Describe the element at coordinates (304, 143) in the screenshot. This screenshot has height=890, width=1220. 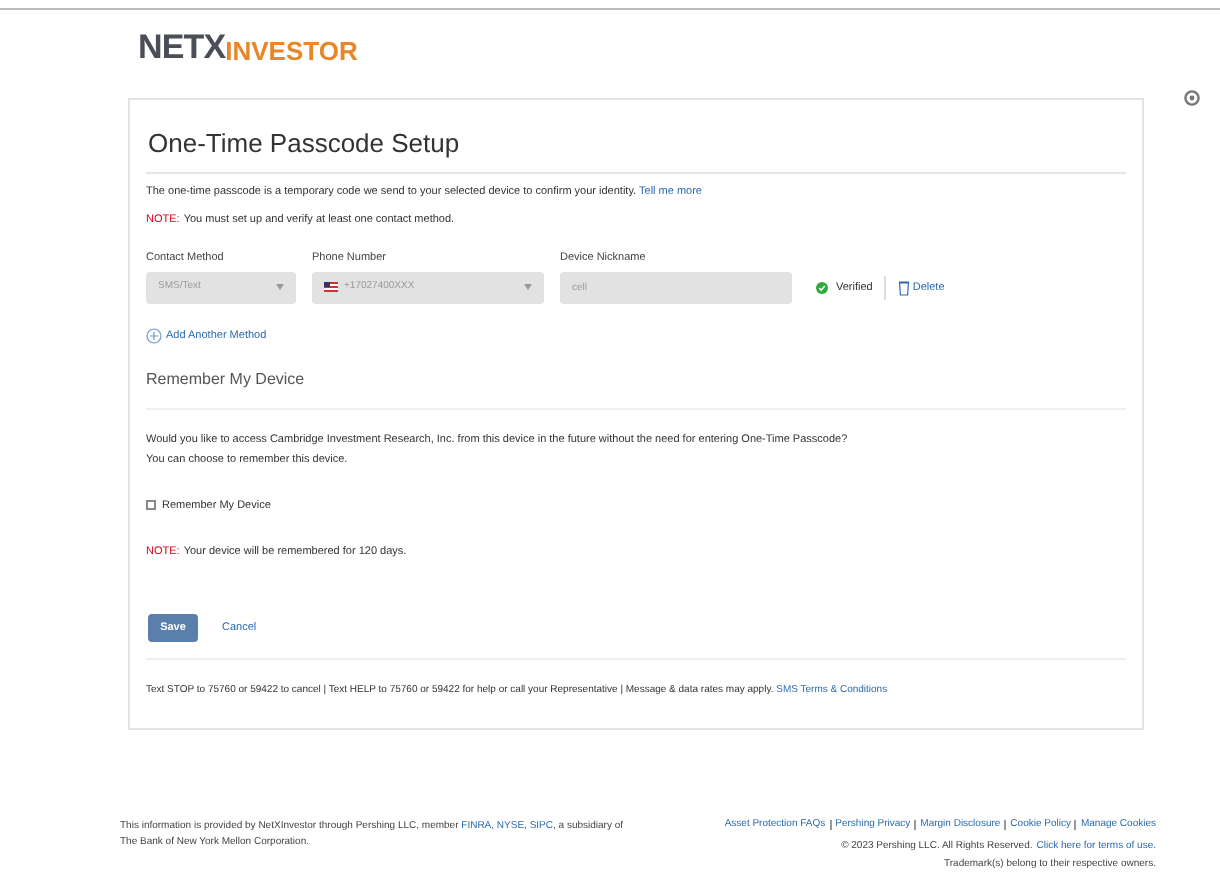
I see `page-title: One-Time Passcode Setup` at that location.